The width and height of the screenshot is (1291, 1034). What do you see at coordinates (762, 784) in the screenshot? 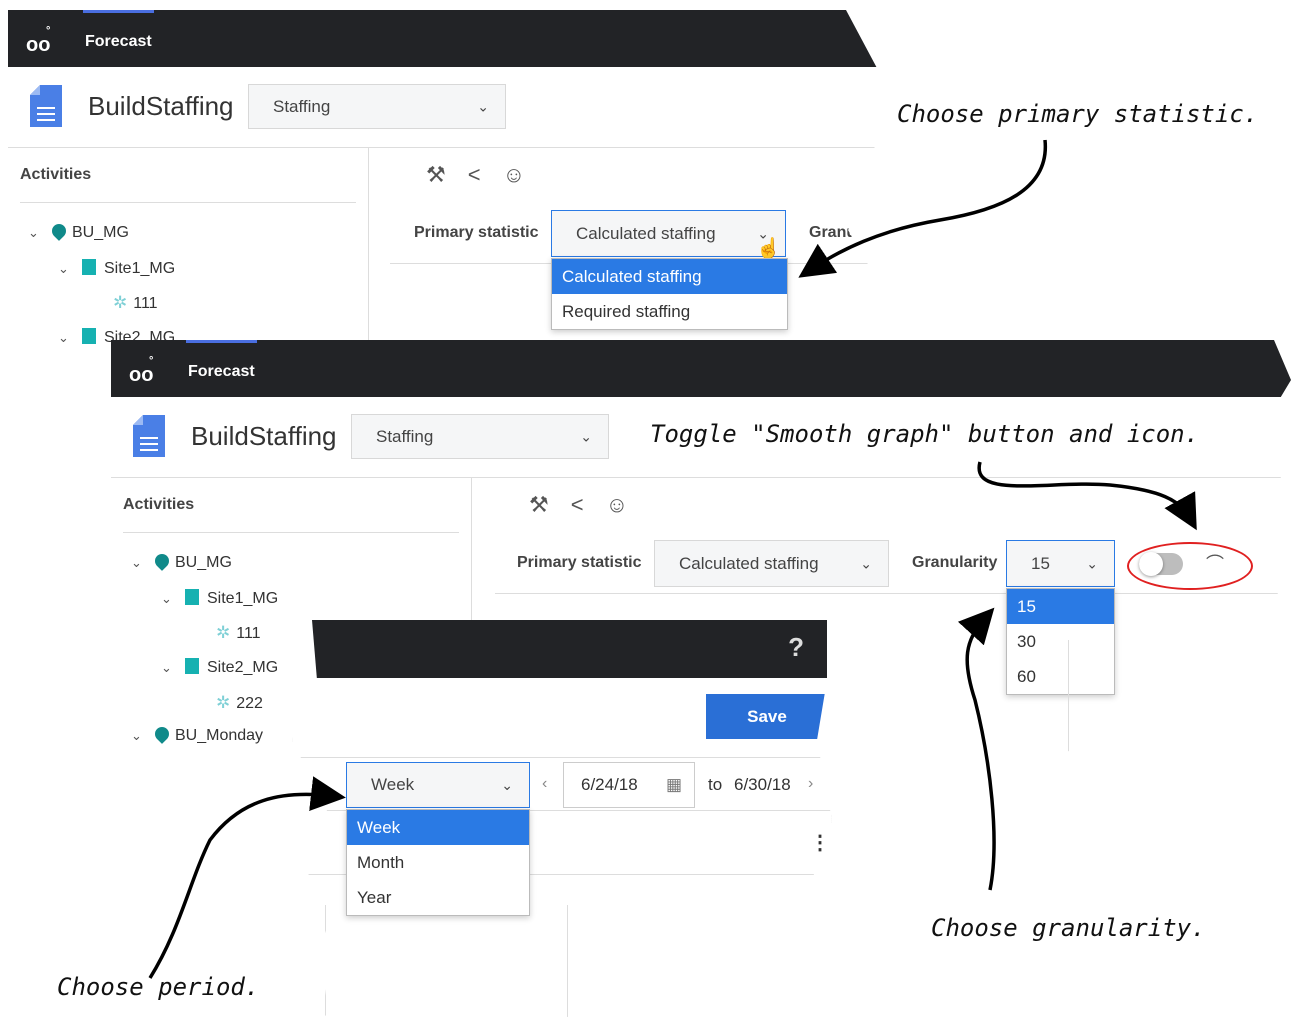
I see `end-date: 6/30/18` at bounding box center [762, 784].